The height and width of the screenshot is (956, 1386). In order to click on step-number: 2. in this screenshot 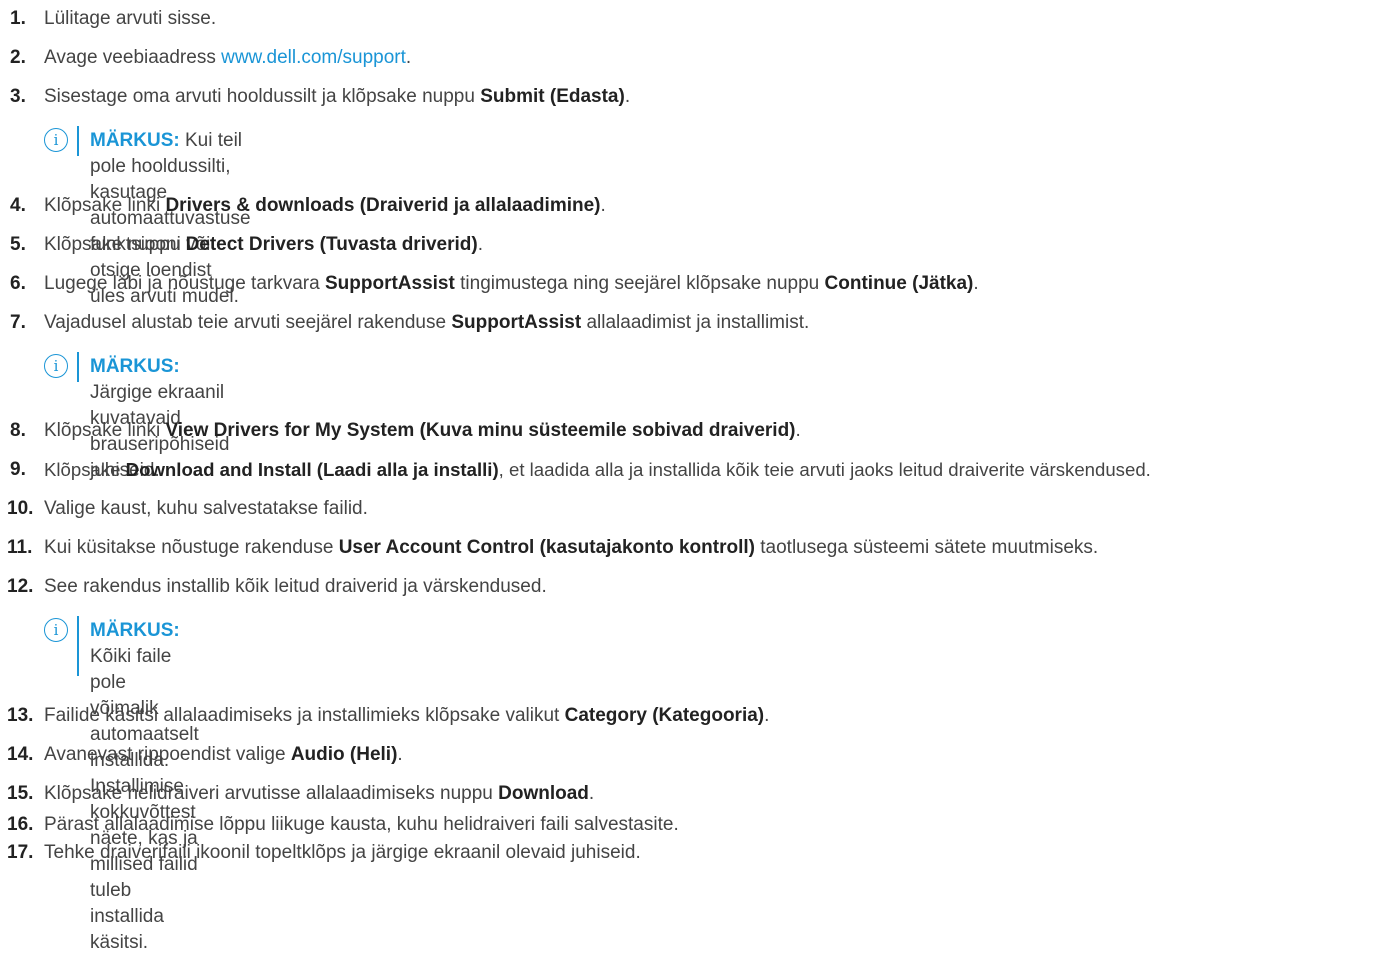, I will do `click(18, 57)`.